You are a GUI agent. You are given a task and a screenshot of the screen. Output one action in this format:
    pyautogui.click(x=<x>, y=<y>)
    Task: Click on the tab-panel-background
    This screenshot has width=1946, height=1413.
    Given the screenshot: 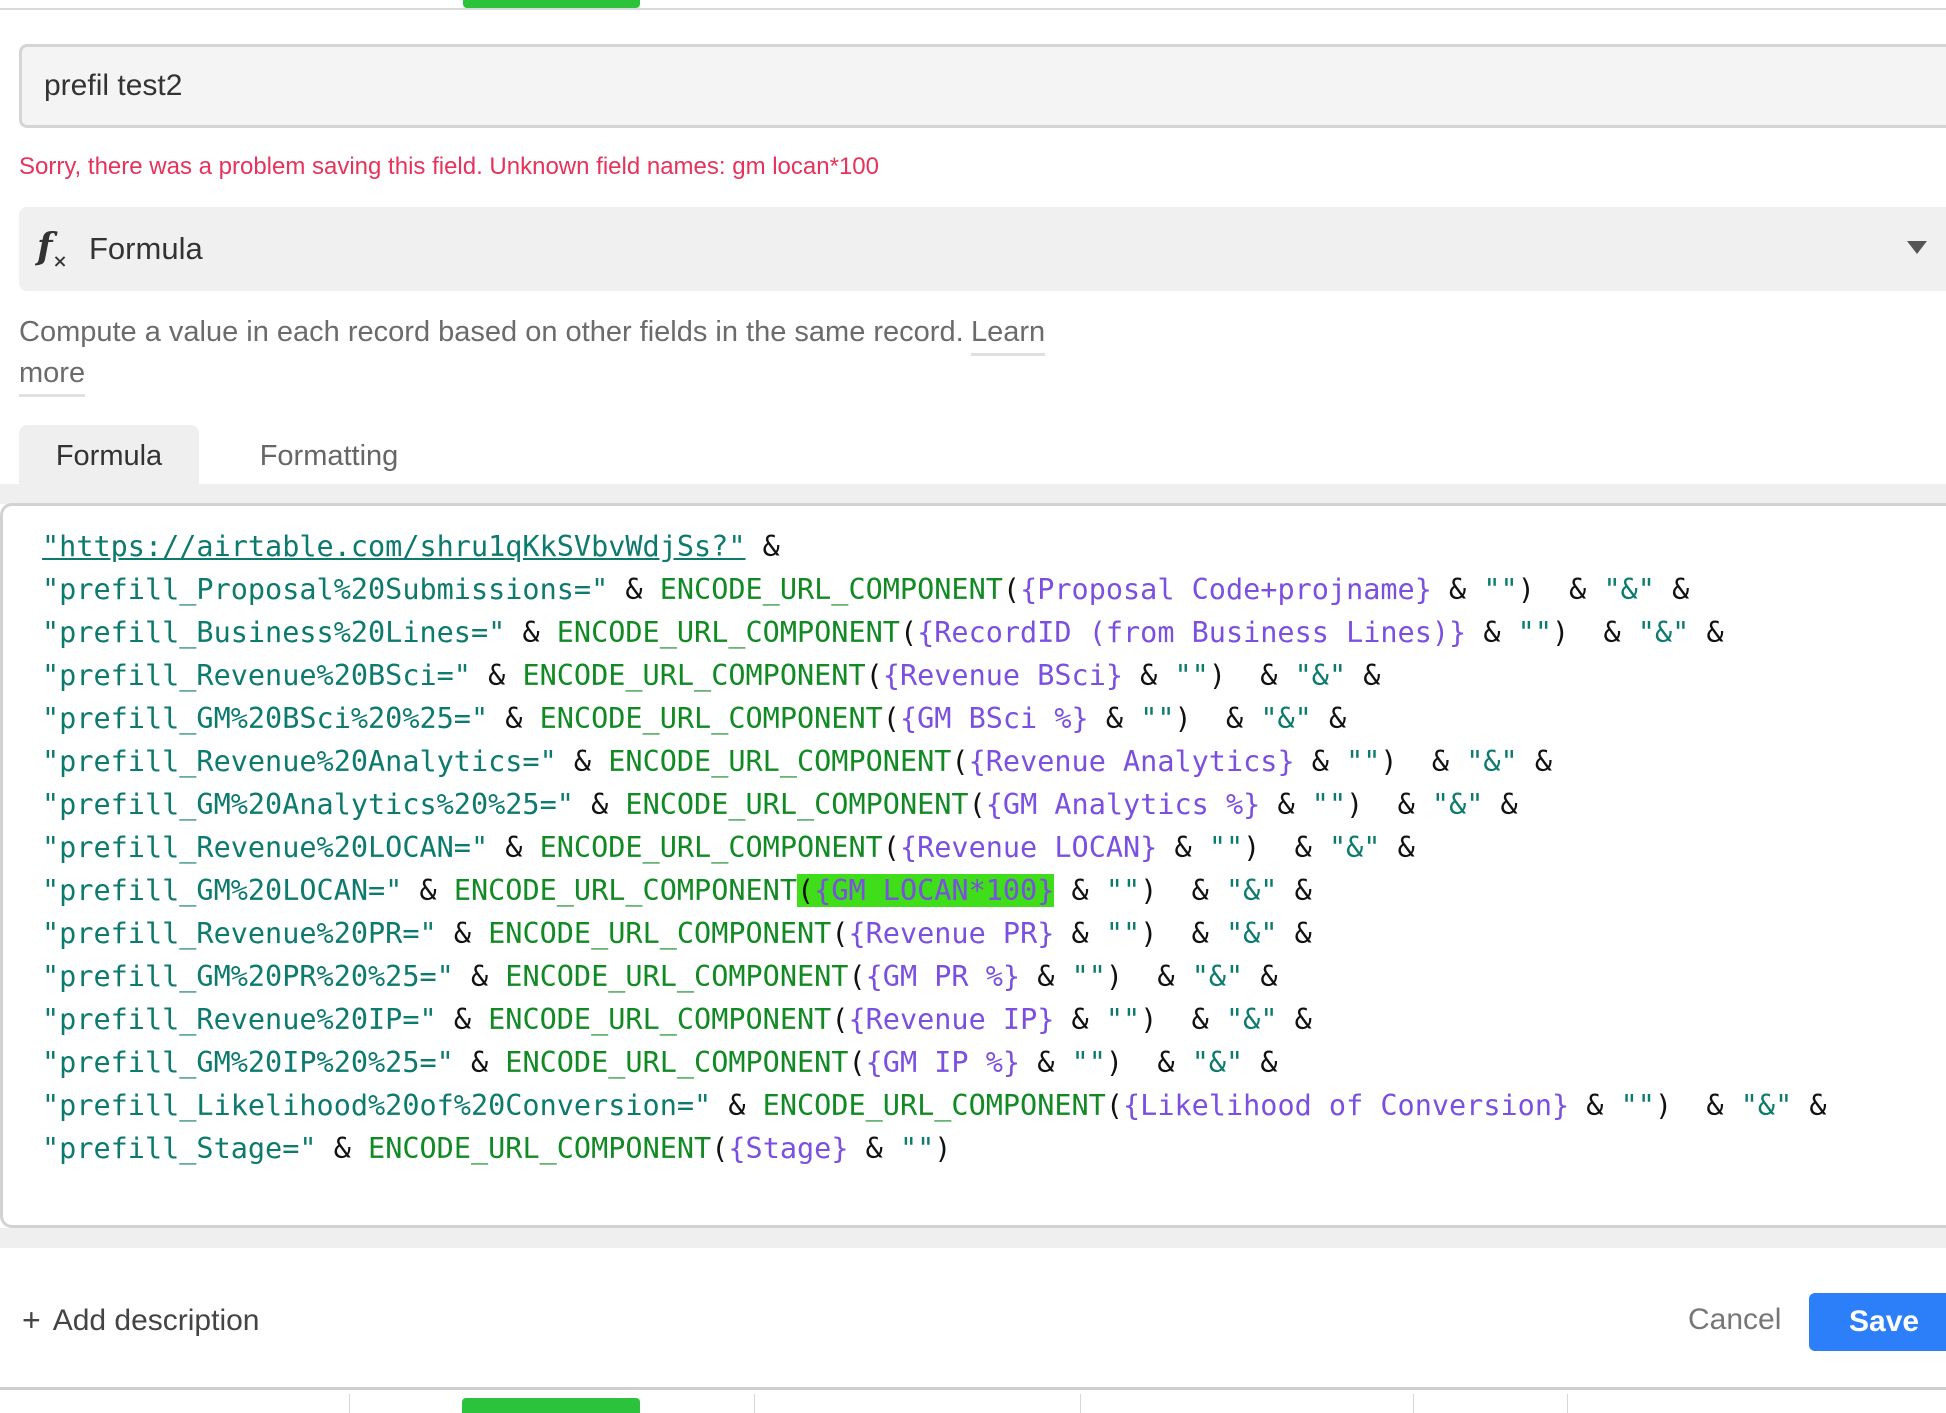 What is the action you would take?
    pyautogui.click(x=973, y=494)
    